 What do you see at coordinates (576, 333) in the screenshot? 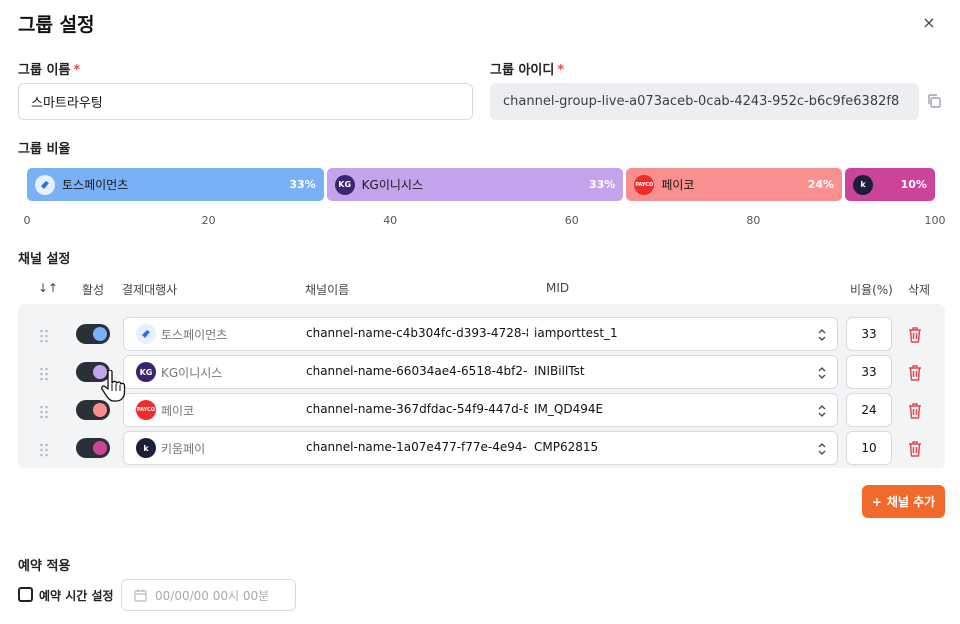
I see `mid-value: iamporttest_1` at bounding box center [576, 333].